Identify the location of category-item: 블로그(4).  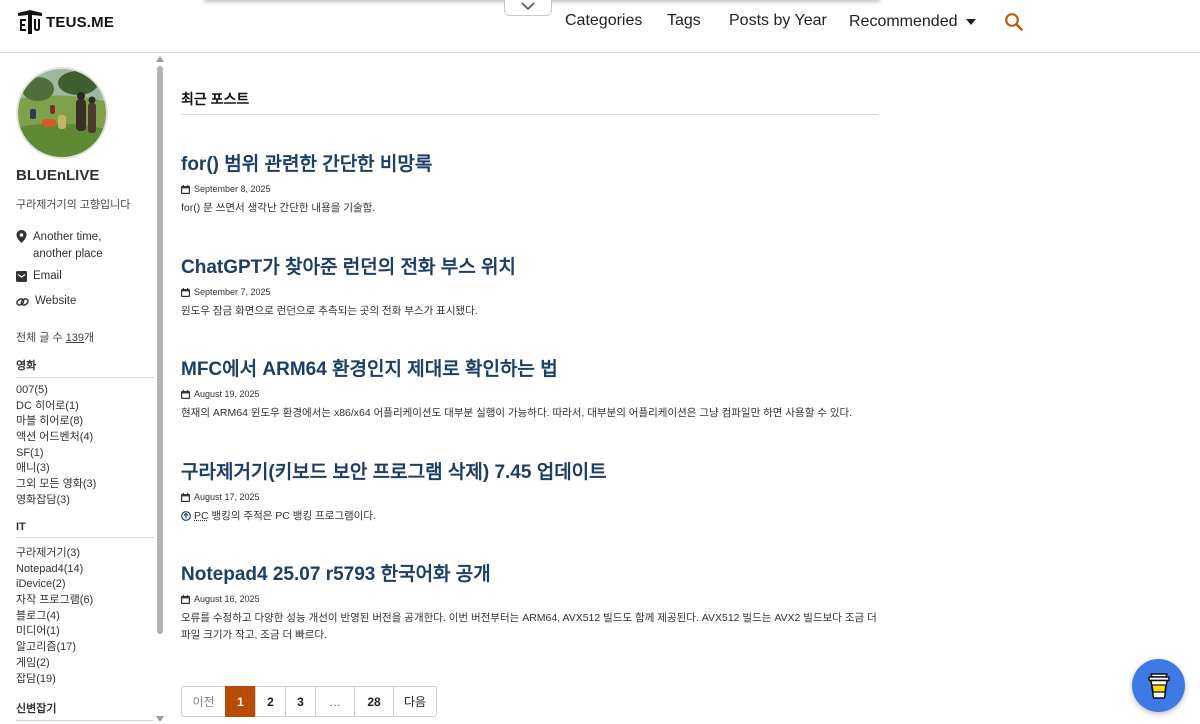
(86, 617).